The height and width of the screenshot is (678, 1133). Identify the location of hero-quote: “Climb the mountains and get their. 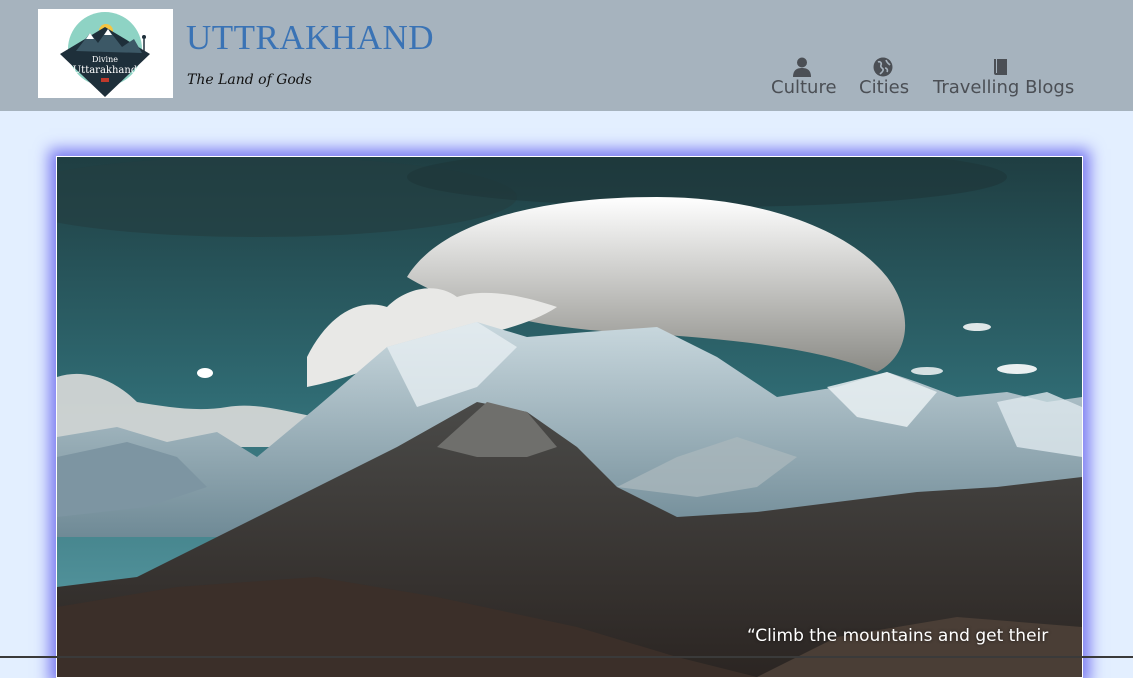
(898, 636).